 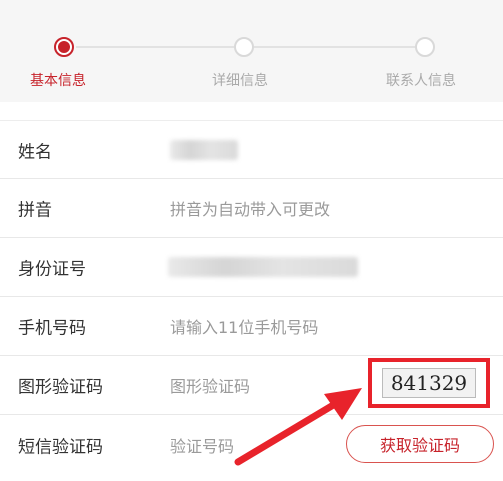 What do you see at coordinates (35, 152) in the screenshot?
I see `name-label: 姓名` at bounding box center [35, 152].